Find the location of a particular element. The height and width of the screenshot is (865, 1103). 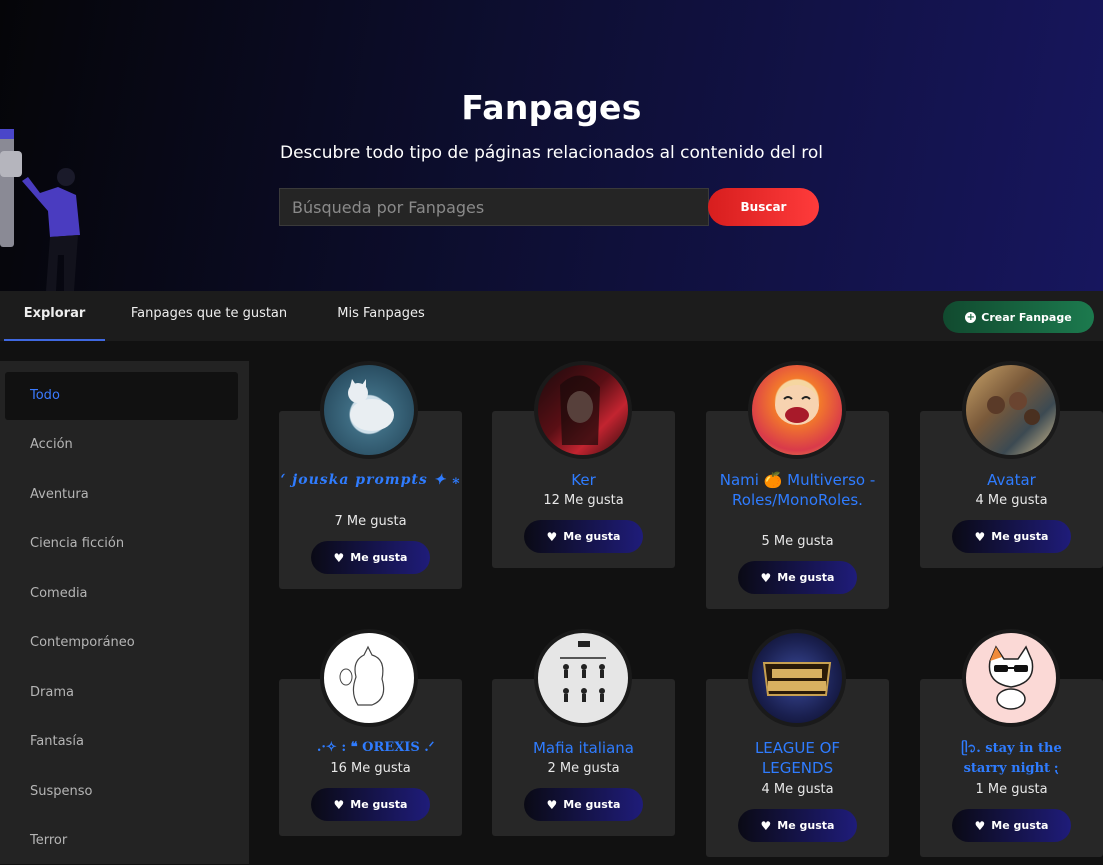

create-fanpage-button: + Crear Fanpage is located at coordinates (1018, 317).